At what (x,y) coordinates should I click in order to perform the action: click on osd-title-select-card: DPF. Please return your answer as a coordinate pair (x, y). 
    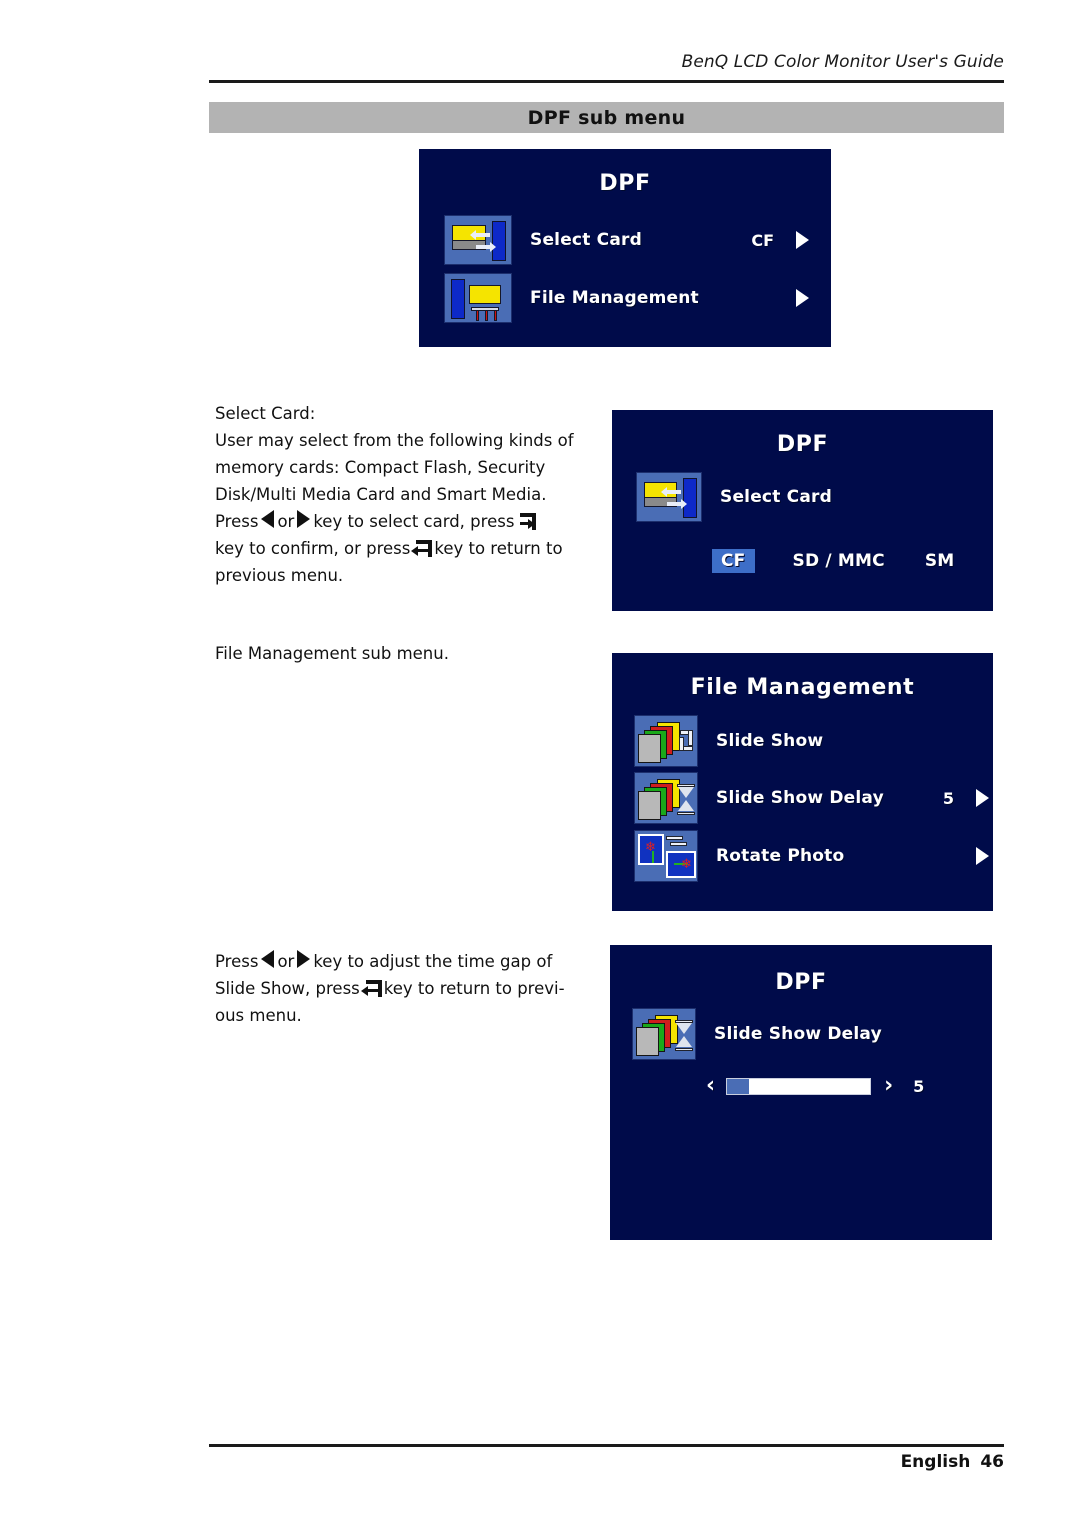
    Looking at the image, I should click on (802, 444).